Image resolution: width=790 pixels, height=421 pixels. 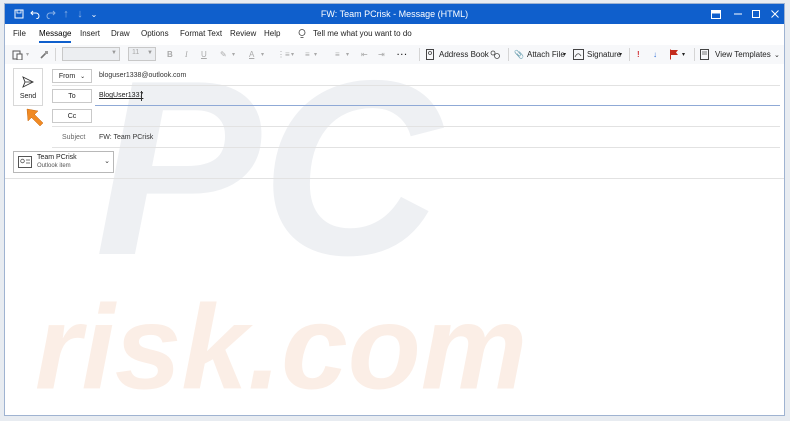 I want to click on underline-icon: U, so click(x=204, y=54).